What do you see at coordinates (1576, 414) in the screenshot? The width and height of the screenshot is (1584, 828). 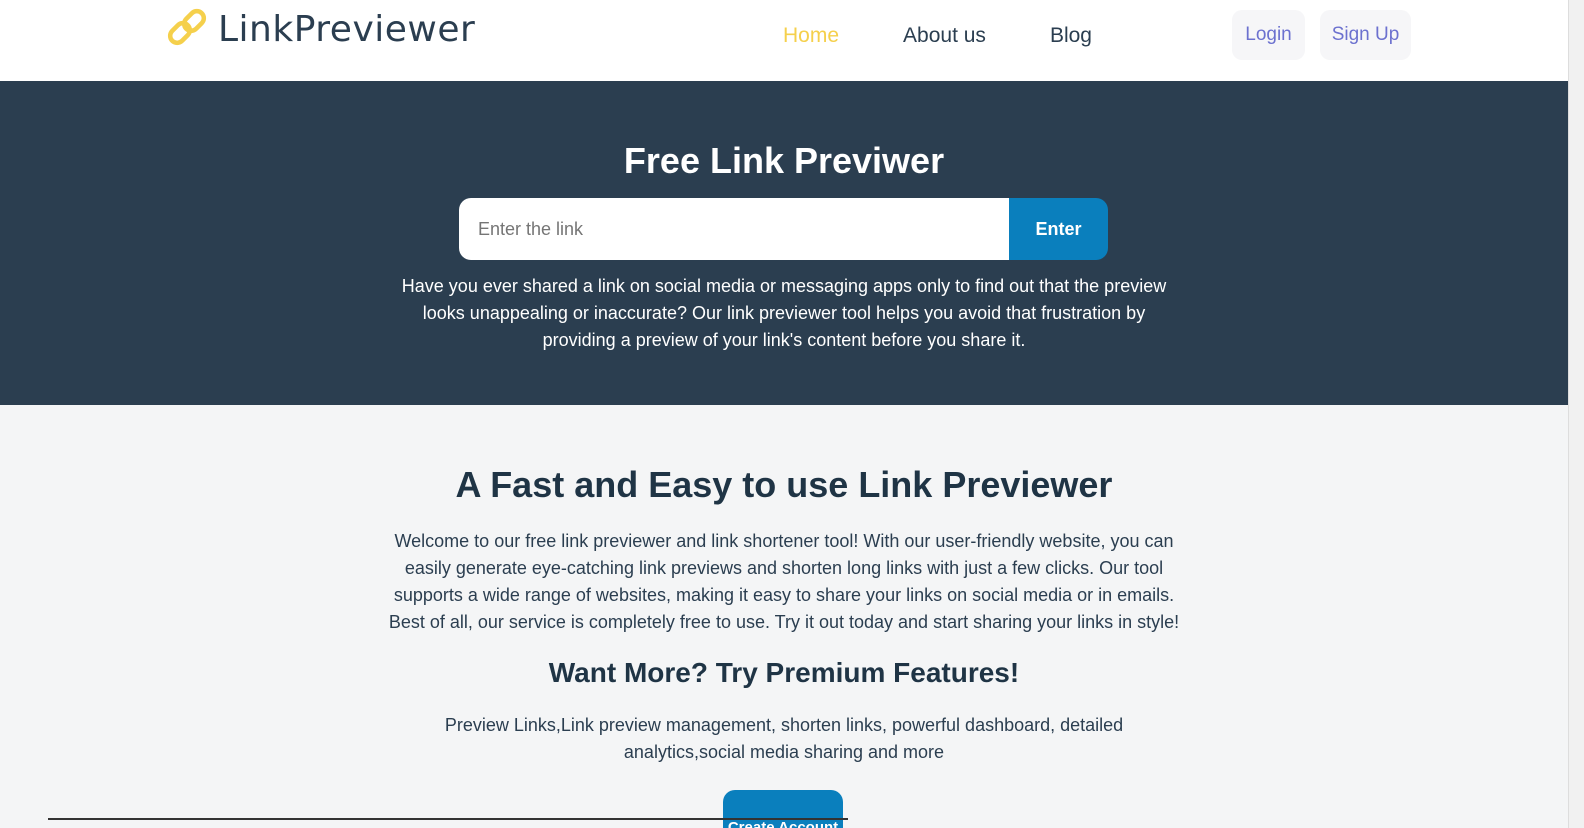 I see `vertical-scrollbar` at bounding box center [1576, 414].